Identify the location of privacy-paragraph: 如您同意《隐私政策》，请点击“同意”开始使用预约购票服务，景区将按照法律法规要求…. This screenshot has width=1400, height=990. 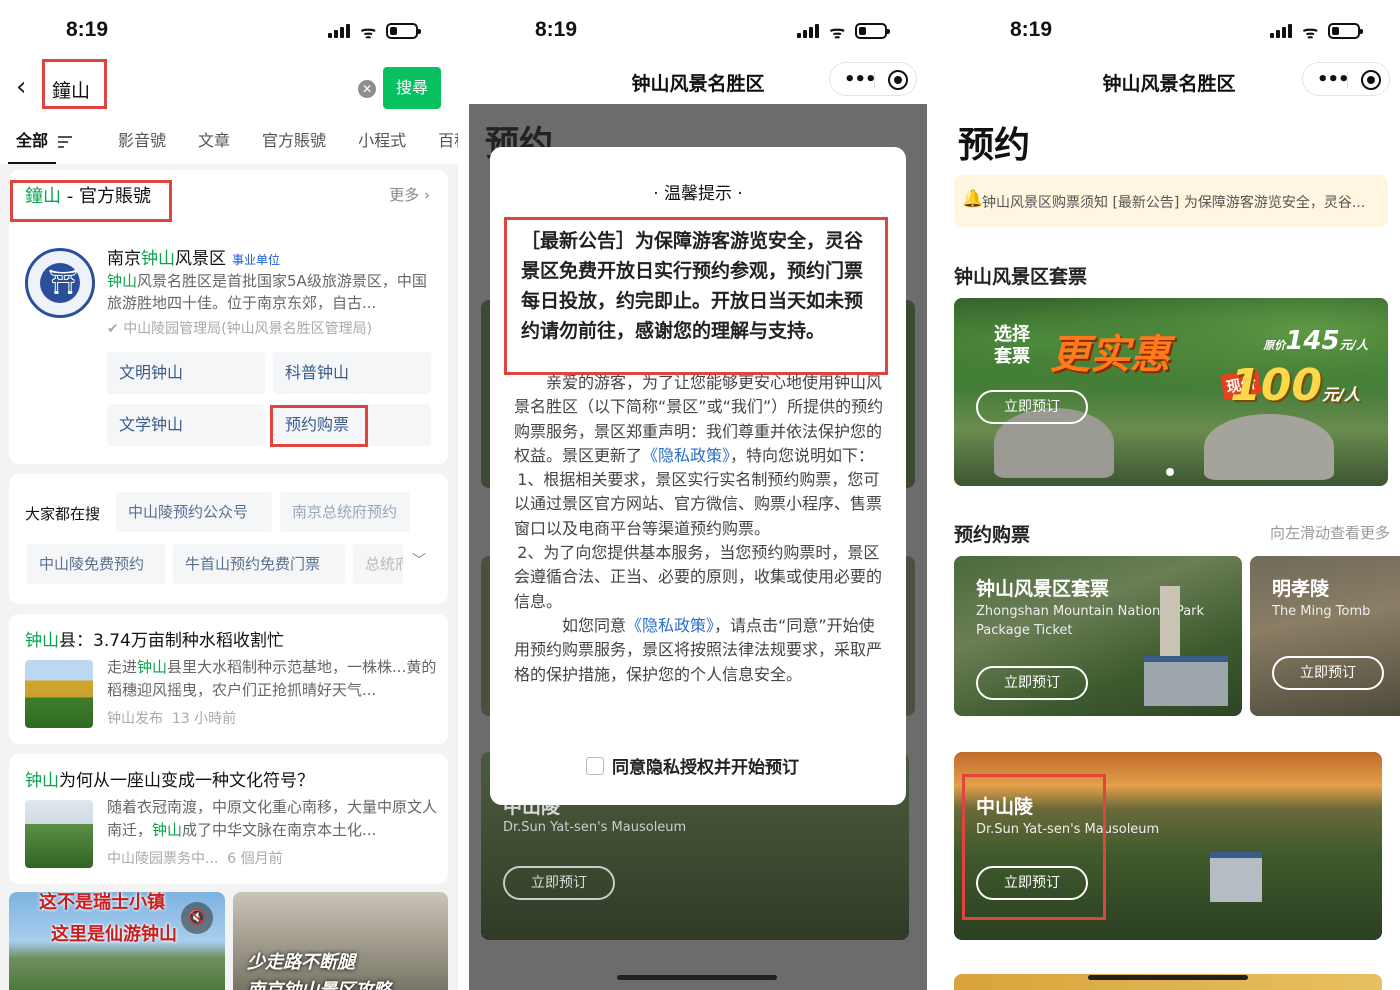
(699, 650).